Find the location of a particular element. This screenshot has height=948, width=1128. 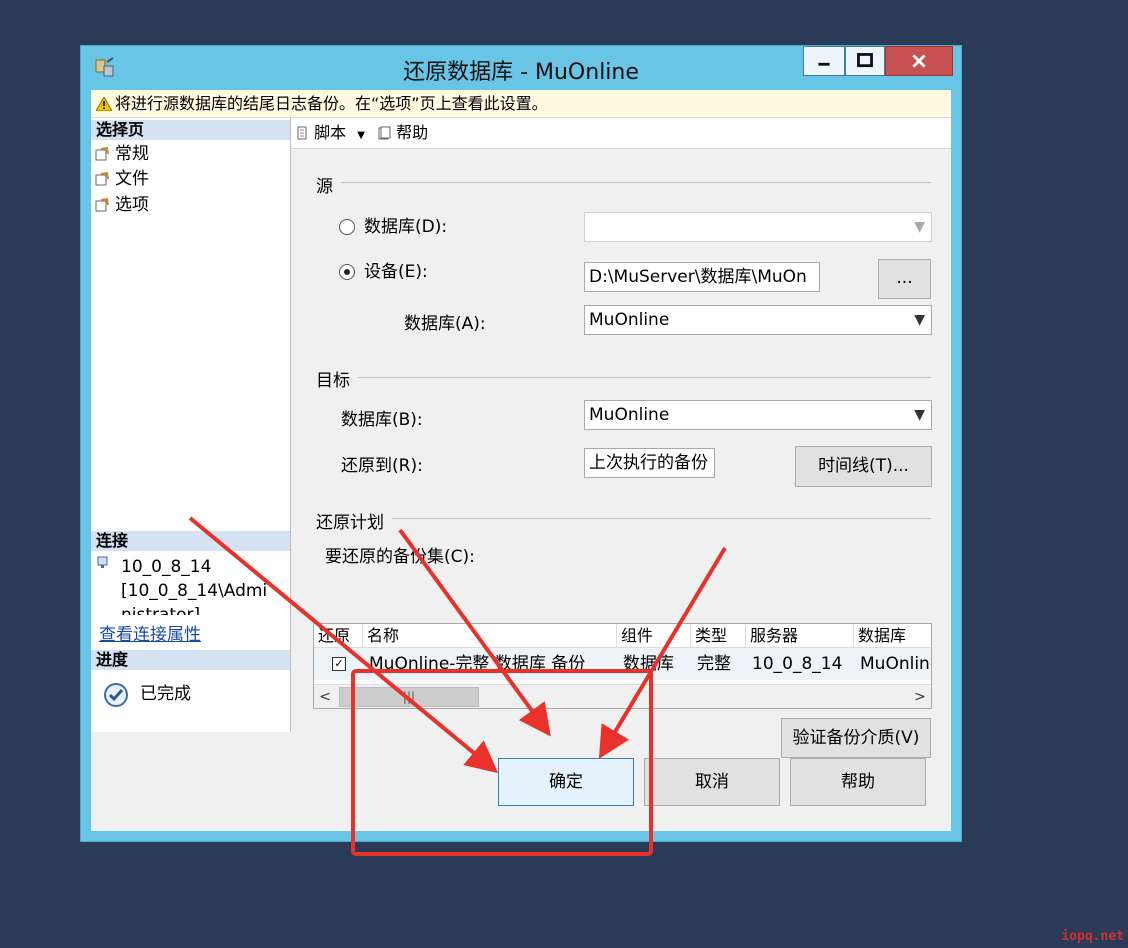

close-icon is located at coordinates (919, 61).